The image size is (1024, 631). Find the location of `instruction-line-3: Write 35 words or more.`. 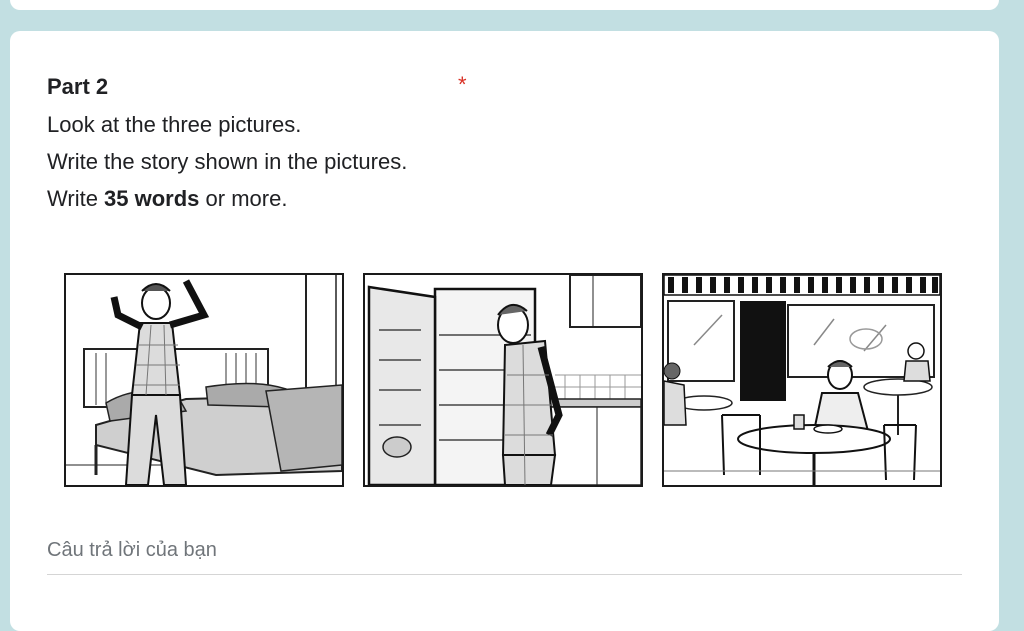

instruction-line-3: Write 35 words or more. is located at coordinates (167, 198).